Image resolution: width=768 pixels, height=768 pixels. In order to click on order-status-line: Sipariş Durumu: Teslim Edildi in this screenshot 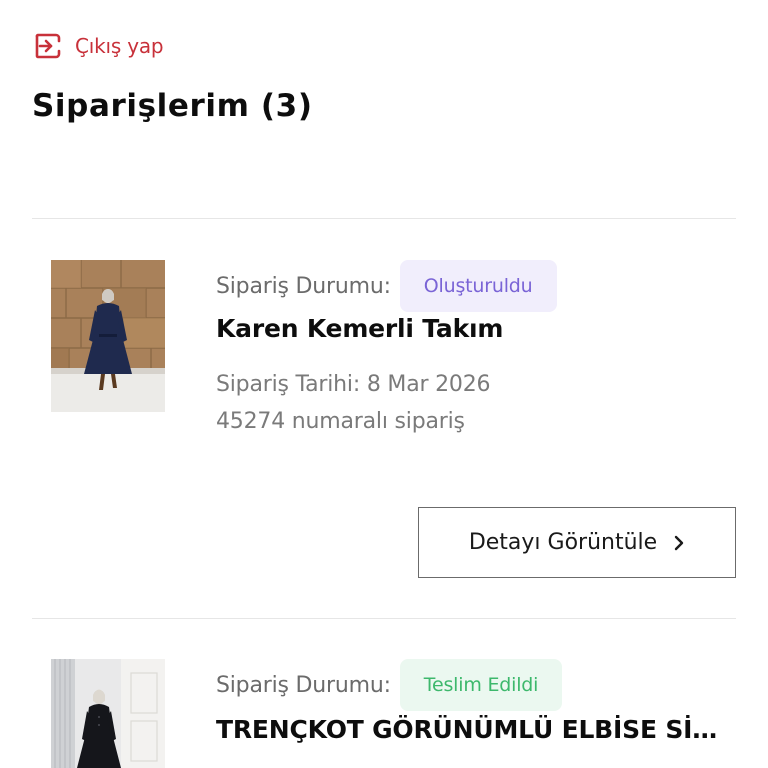, I will do `click(389, 685)`.